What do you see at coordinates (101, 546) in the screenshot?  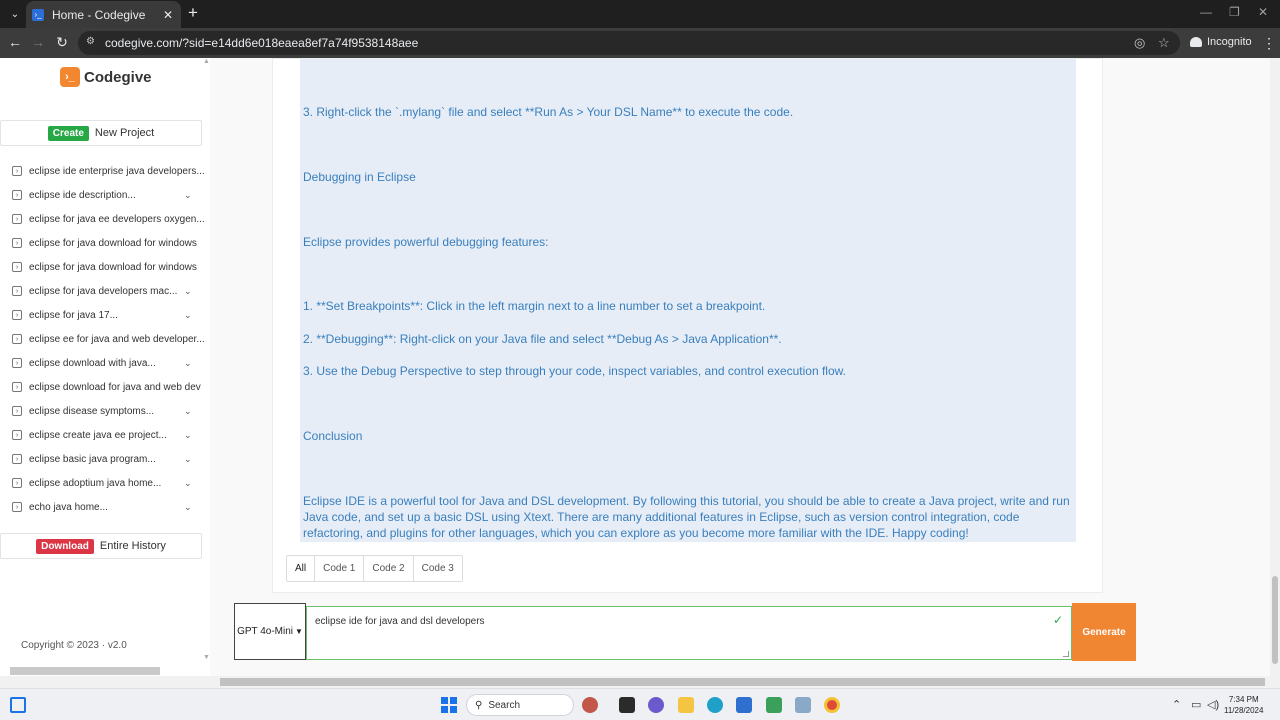 I see `download-history-button: Download Entire History` at bounding box center [101, 546].